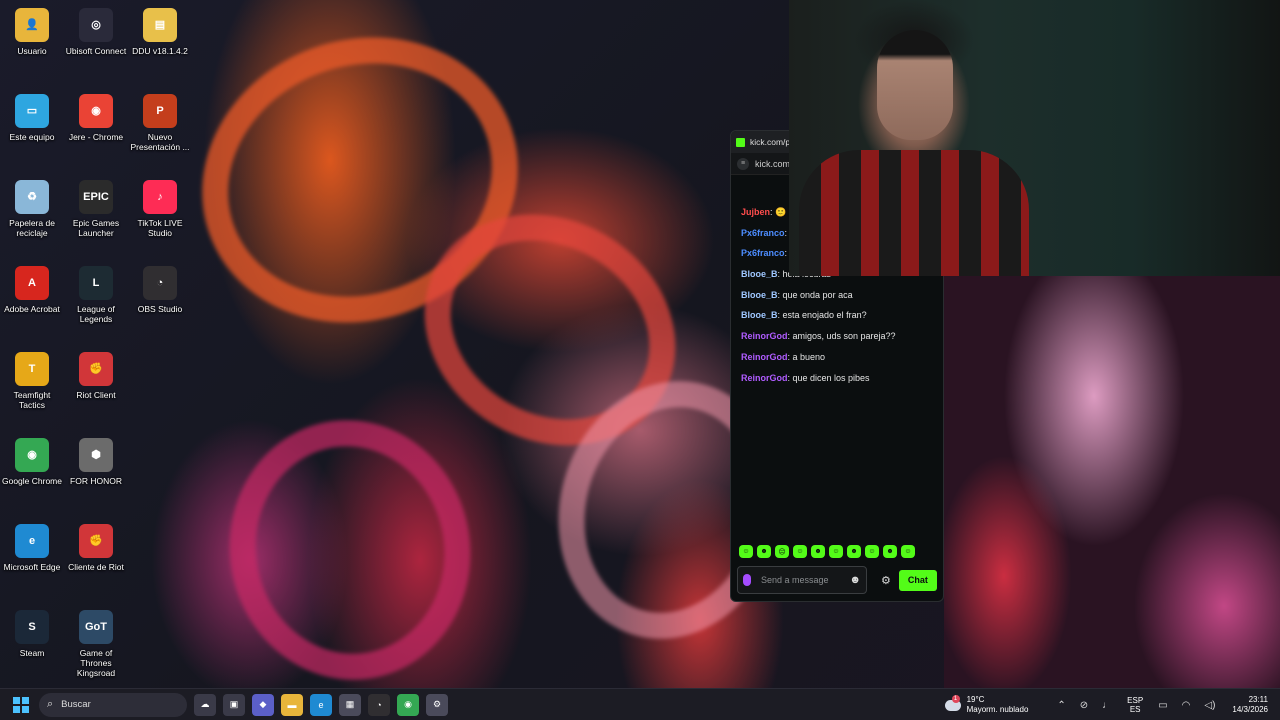  I want to click on desktop-icon-label: Game of Thrones Kingsroad, so click(96, 663).